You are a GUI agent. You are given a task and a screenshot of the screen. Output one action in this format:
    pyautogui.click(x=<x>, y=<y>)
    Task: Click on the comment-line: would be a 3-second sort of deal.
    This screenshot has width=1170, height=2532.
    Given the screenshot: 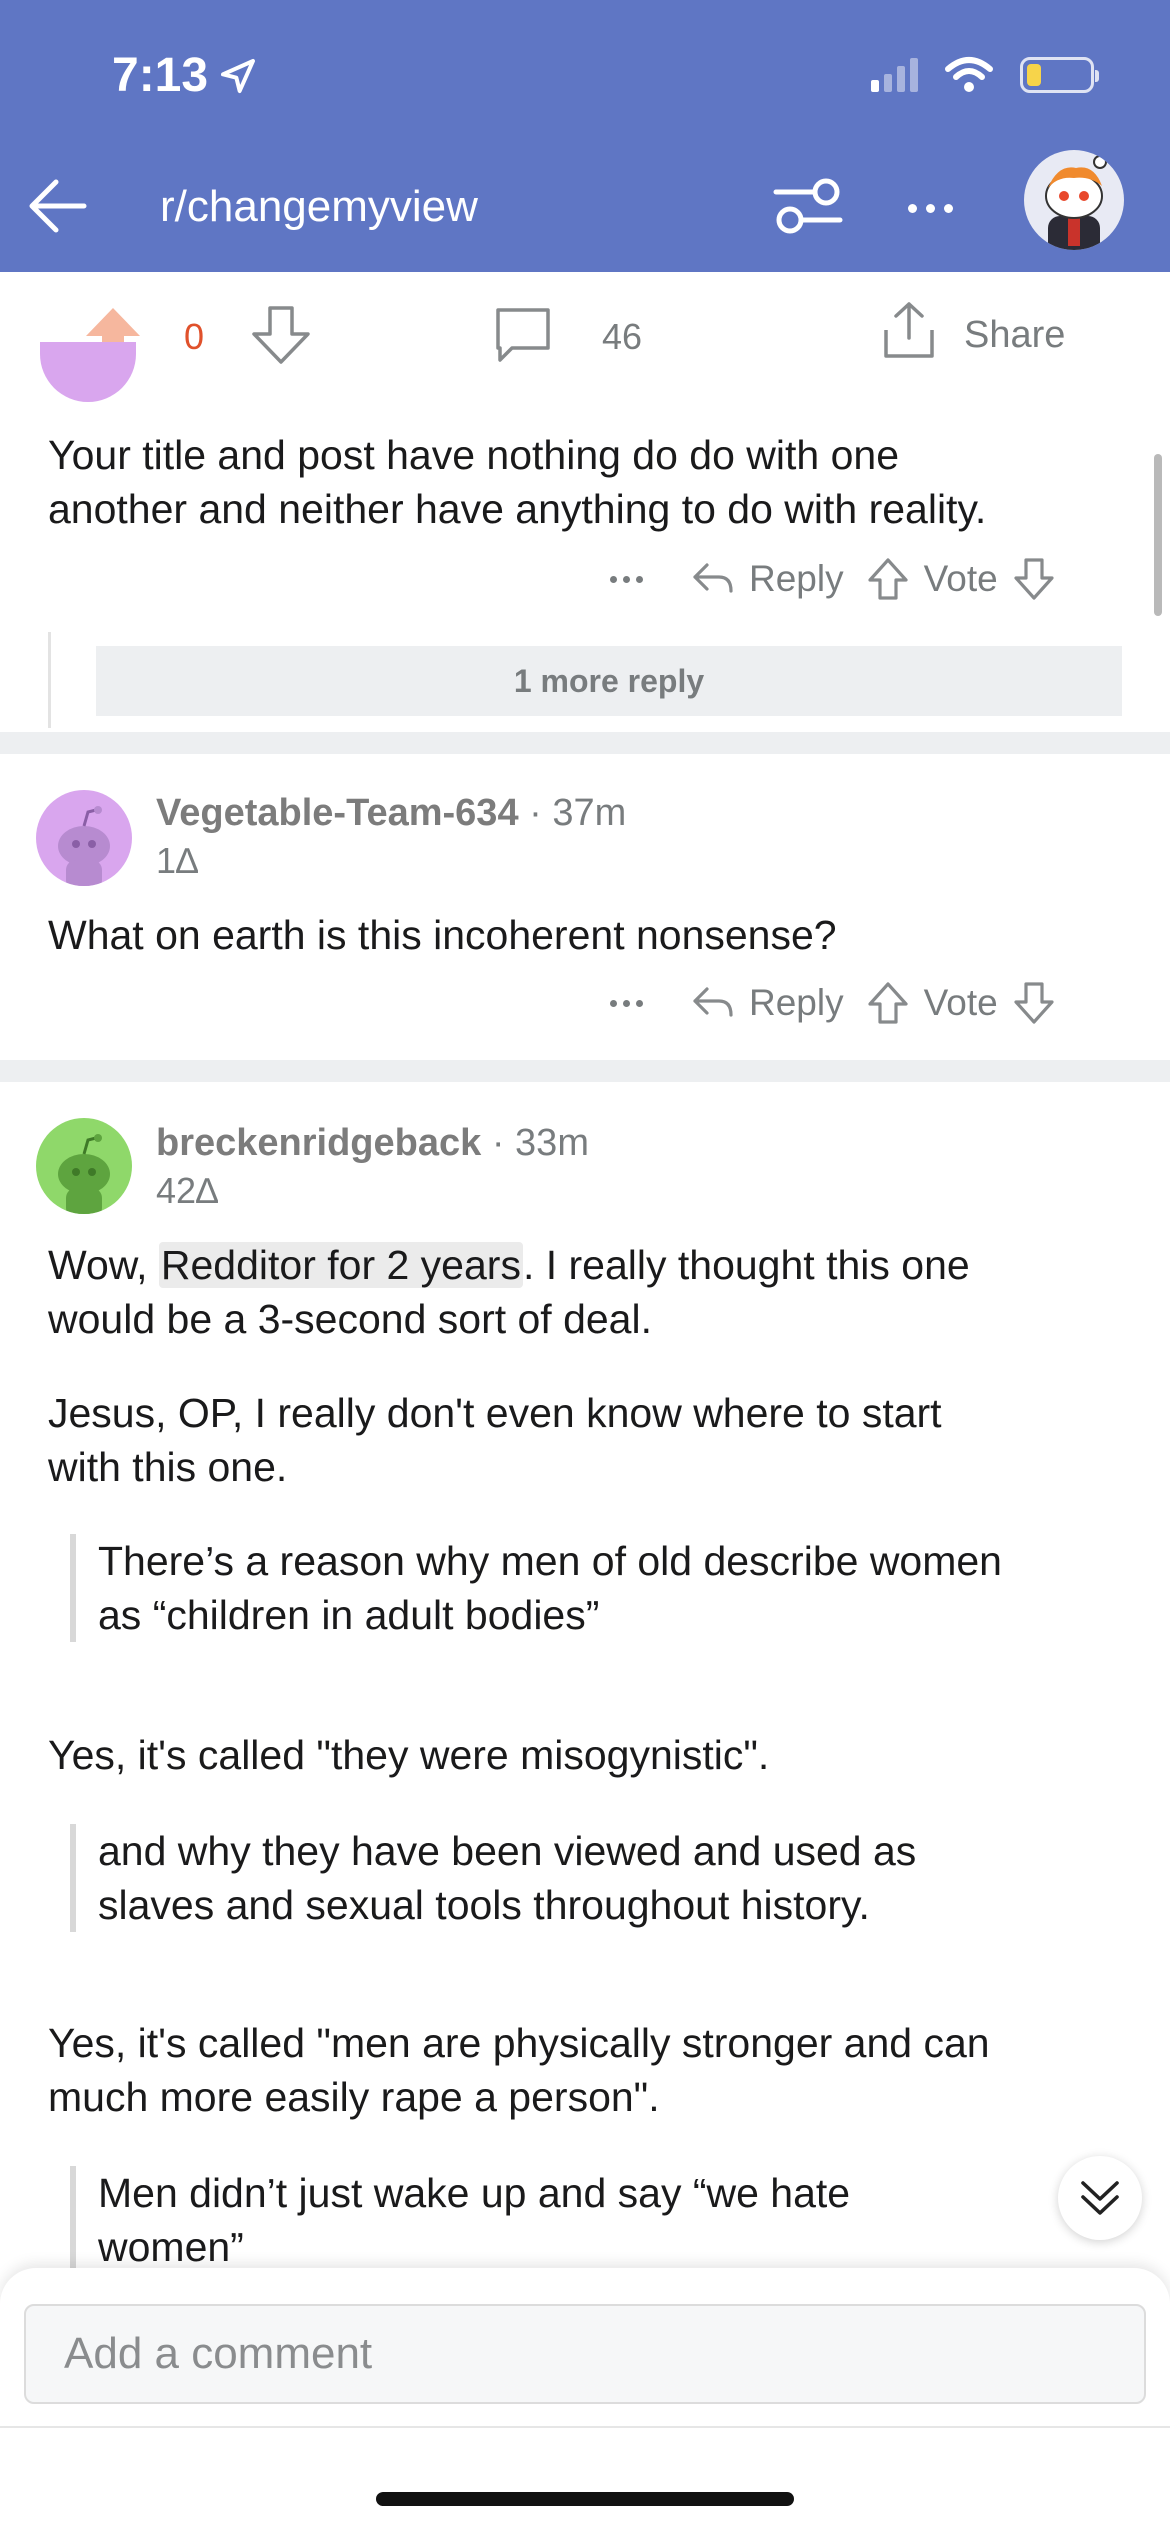 What is the action you would take?
    pyautogui.click(x=350, y=1319)
    